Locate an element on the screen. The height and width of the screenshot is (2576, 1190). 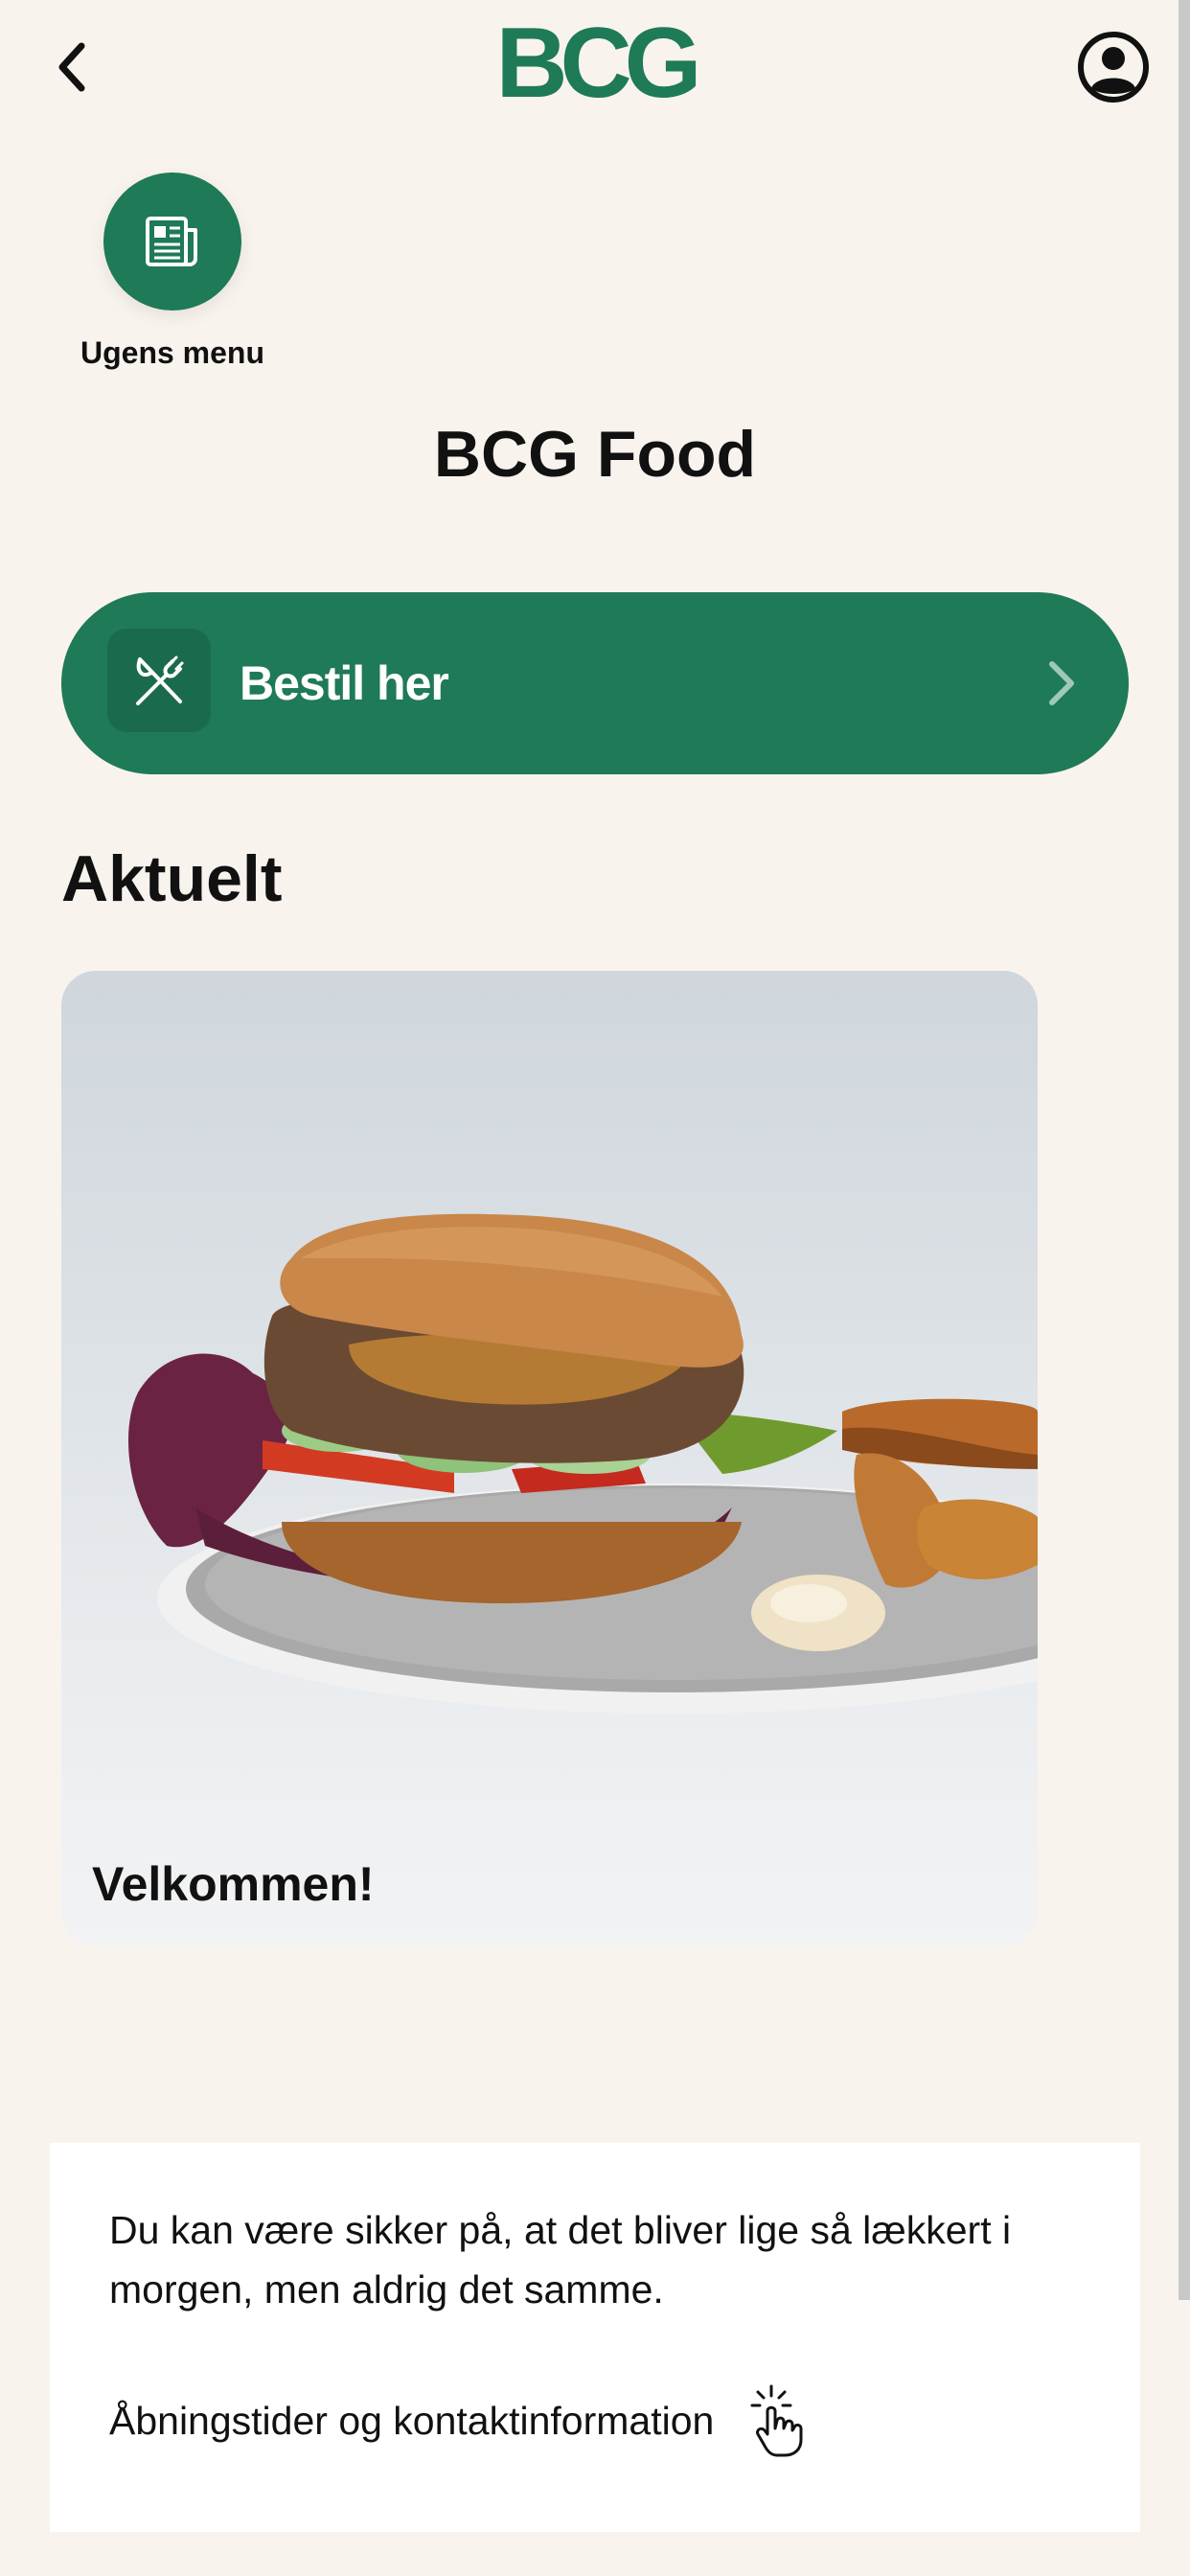
bcg-logo: BCG is located at coordinates (597, 63).